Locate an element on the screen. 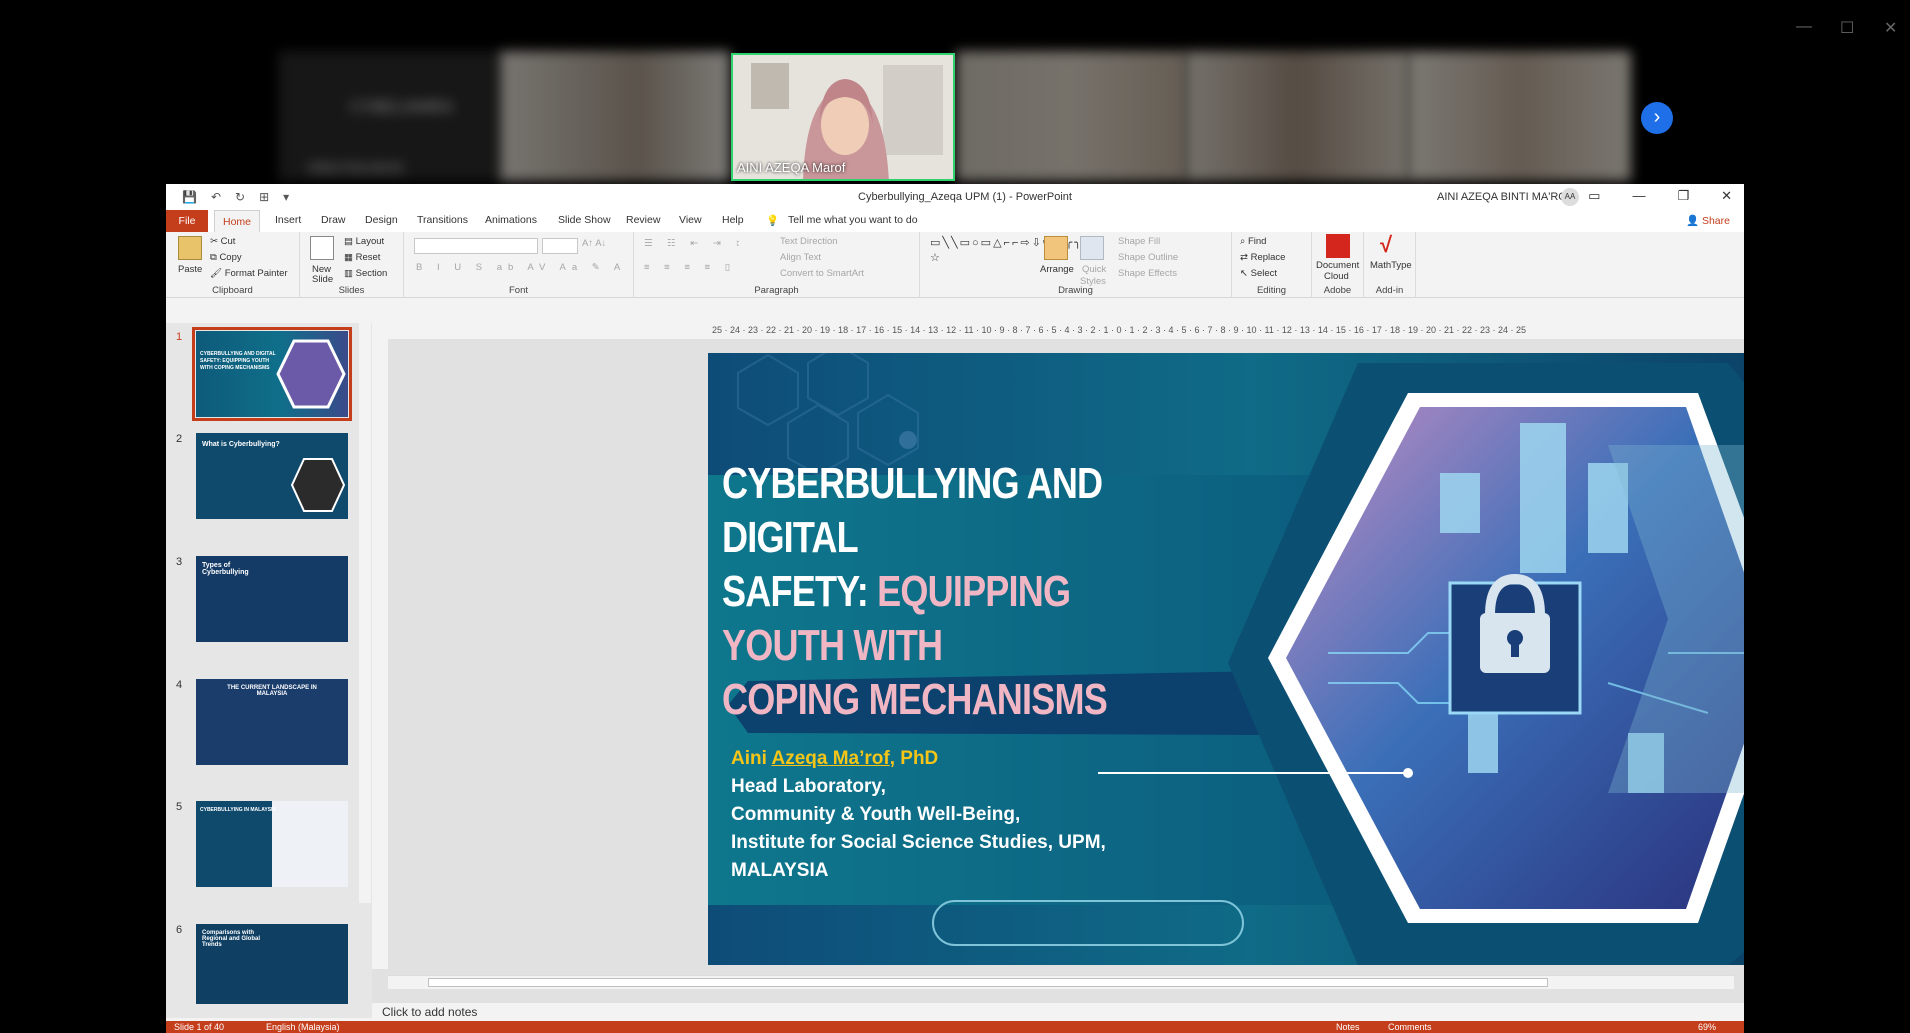 This screenshot has height=1033, width=1910. paste-button: Paste is located at coordinates (190, 269).